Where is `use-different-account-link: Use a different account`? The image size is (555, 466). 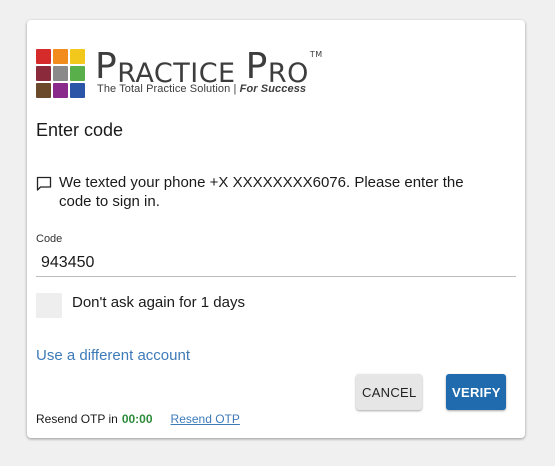 use-different-account-link: Use a different account is located at coordinates (113, 355).